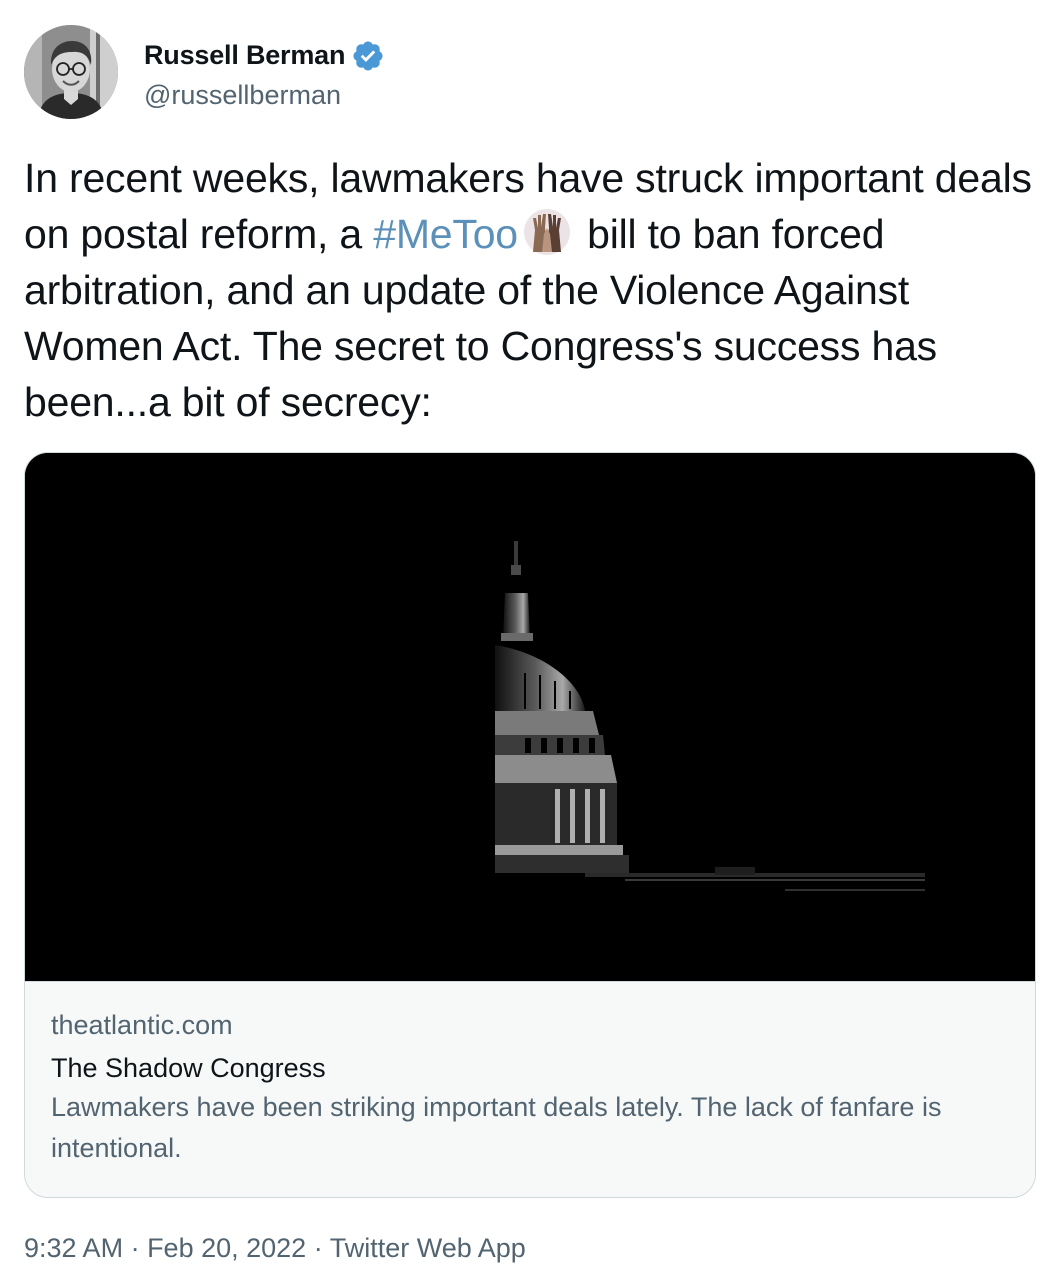 This screenshot has width=1061, height=1286. I want to click on name-row: Russell Berman, so click(264, 56).